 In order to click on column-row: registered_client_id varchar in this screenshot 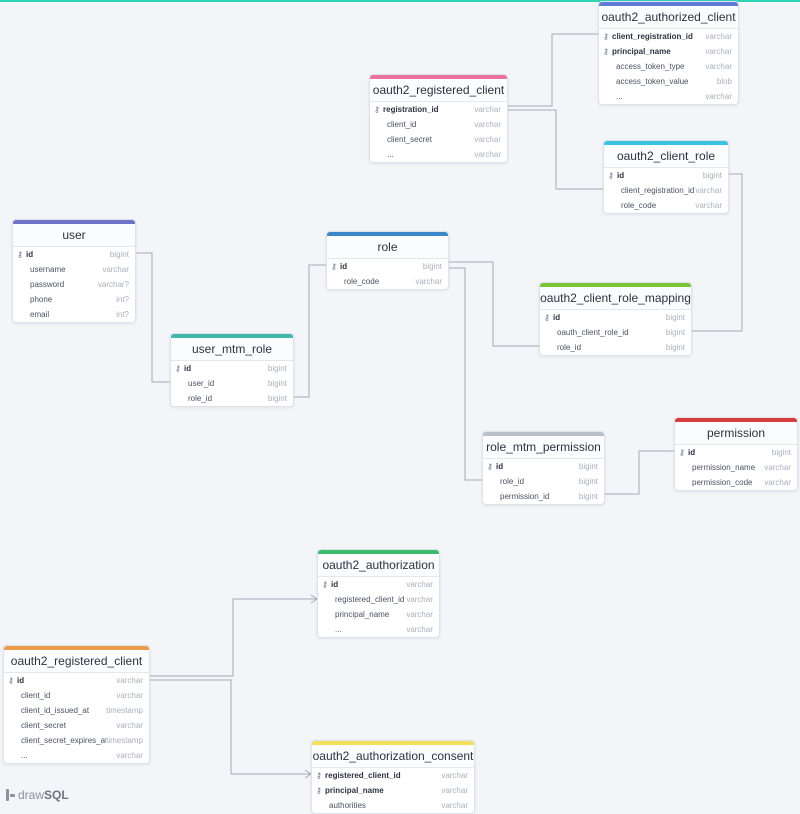, I will do `click(378, 599)`.